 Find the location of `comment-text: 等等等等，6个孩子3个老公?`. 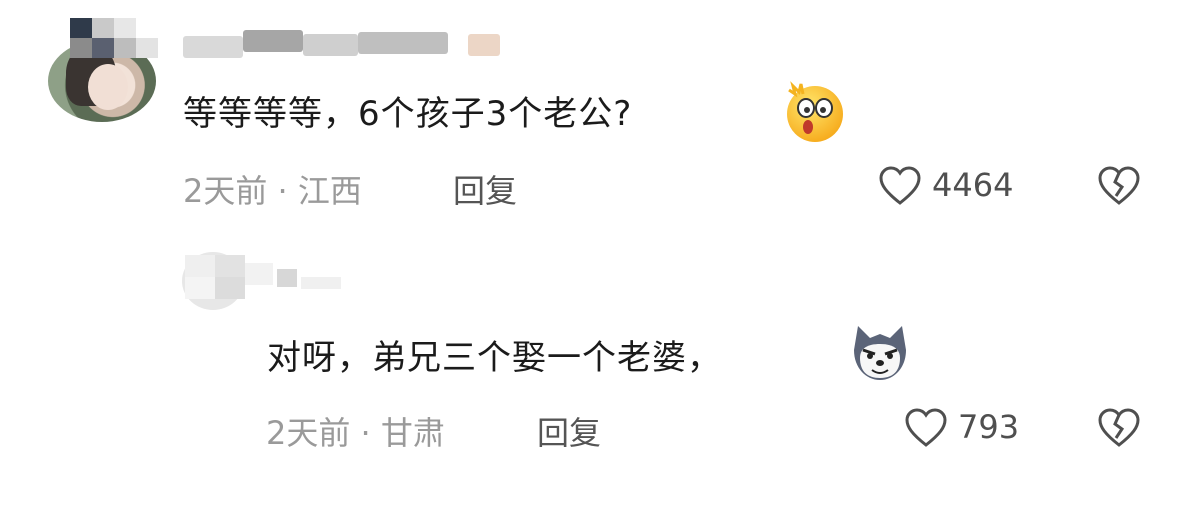

comment-text: 等等等等，6个孩子3个老公? is located at coordinates (408, 114).